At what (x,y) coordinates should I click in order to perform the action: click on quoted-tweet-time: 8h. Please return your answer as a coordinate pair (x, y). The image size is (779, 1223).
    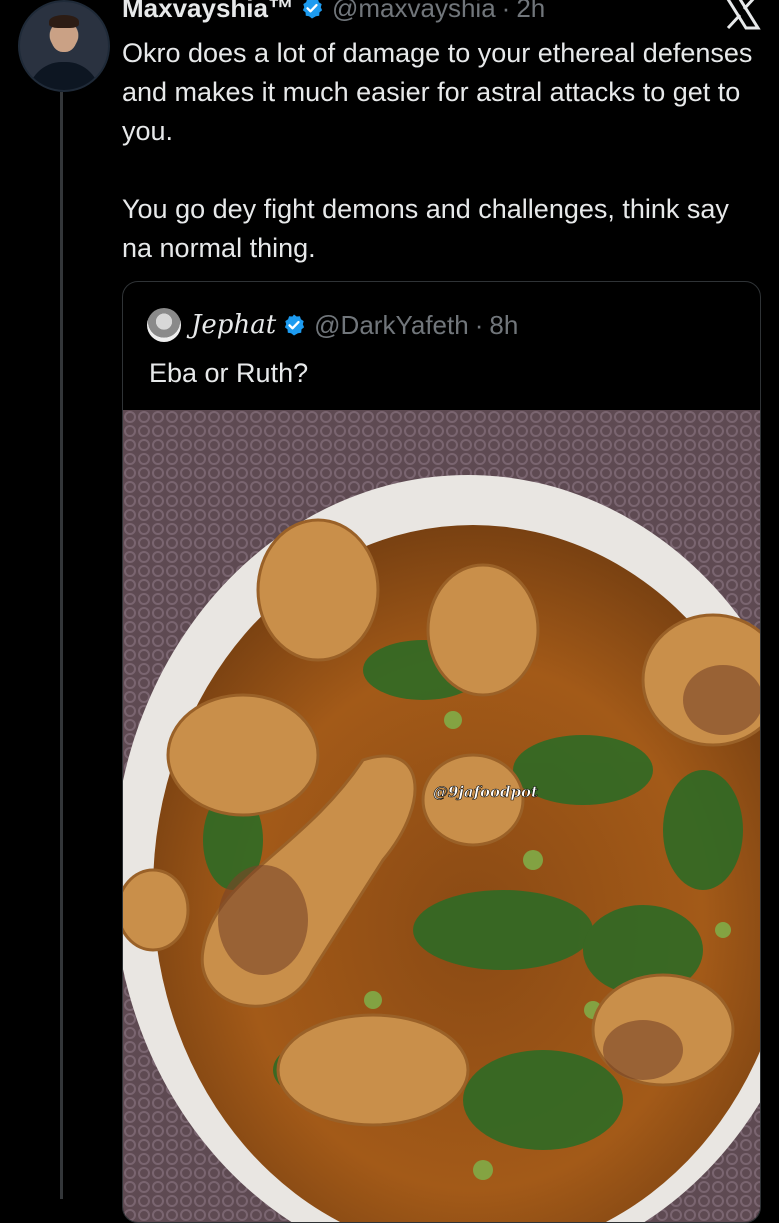
    Looking at the image, I should click on (503, 325).